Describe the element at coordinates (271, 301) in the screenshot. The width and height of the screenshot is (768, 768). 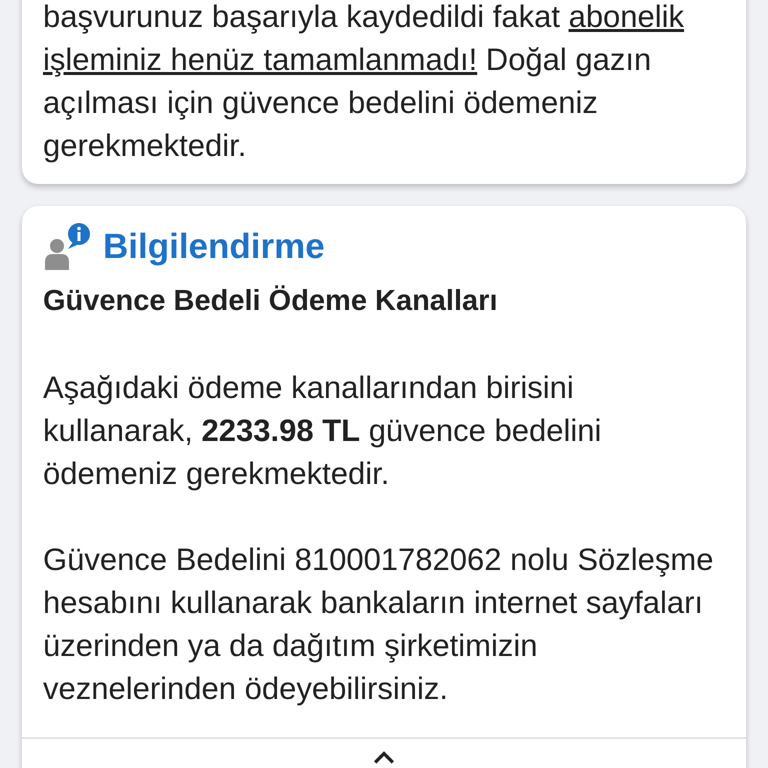
I see `section-subtitle: Güvence Bedeli Ödeme Kanalları` at that location.